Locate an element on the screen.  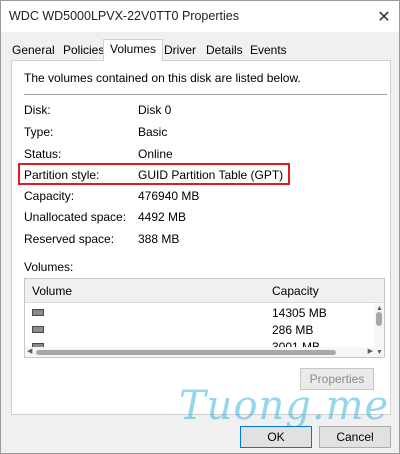
column-header-capacity: Capacity is located at coordinates (295, 291).